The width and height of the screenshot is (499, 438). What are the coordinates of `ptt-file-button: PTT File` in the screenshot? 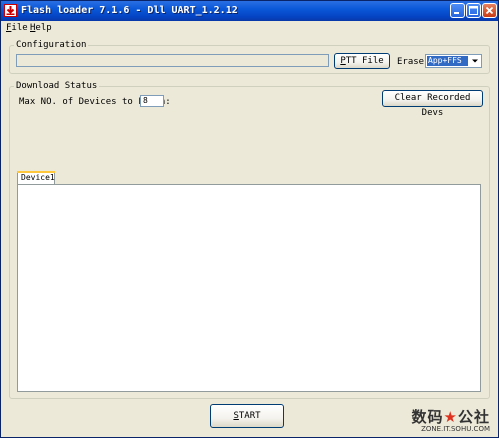 It's located at (362, 61).